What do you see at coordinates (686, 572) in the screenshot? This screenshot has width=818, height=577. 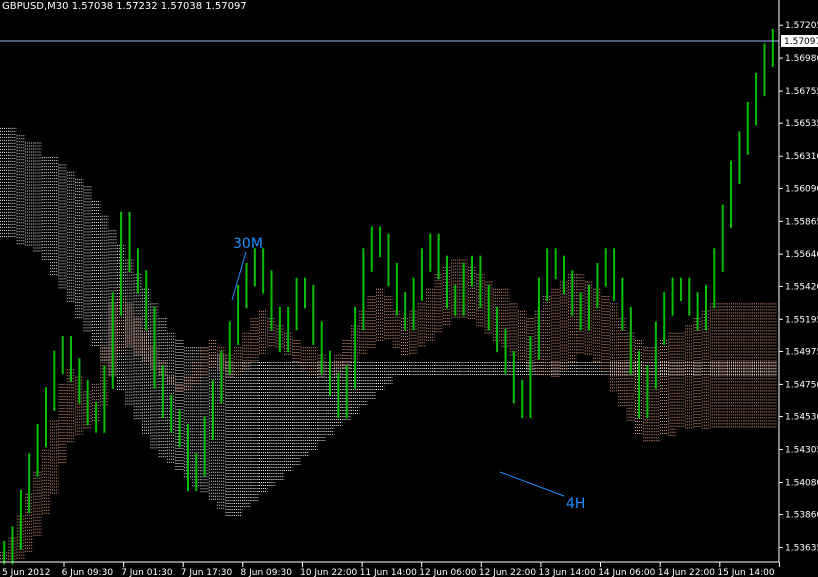 I see `x-tick-label: 14 Jun 22:00` at bounding box center [686, 572].